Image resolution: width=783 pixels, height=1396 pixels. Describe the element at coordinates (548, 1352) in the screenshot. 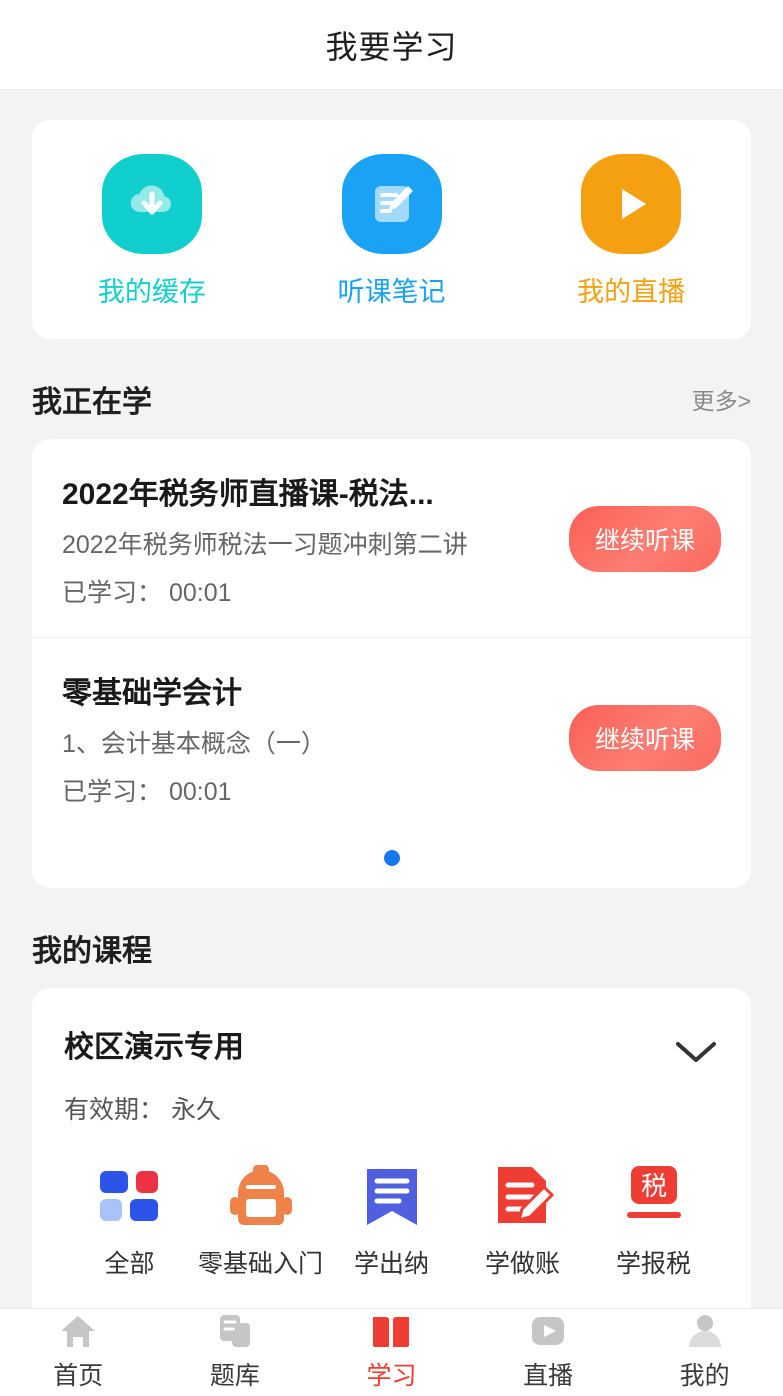

I see `tab-live: 直播` at that location.